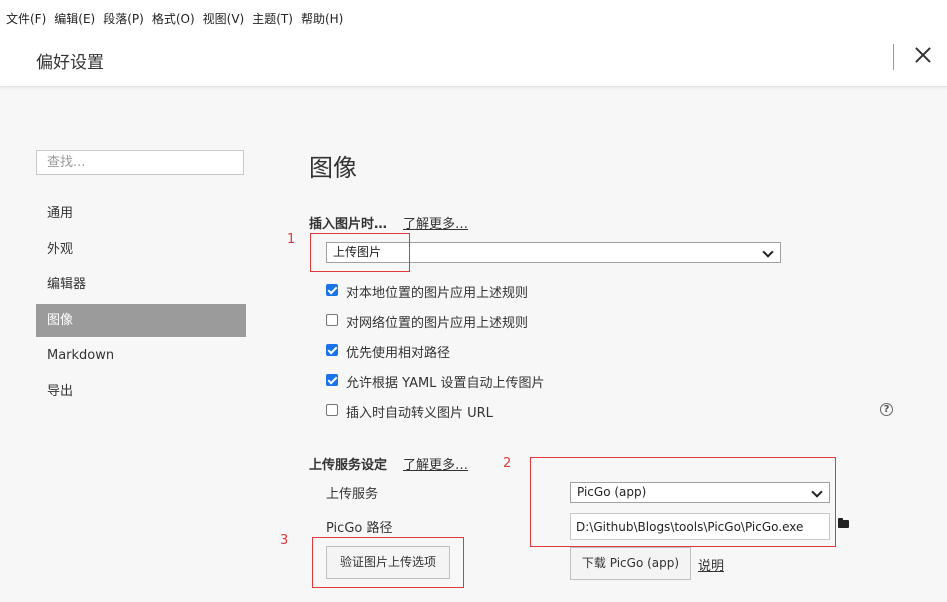  What do you see at coordinates (332, 410) in the screenshot?
I see `escape-url-checkbox` at bounding box center [332, 410].